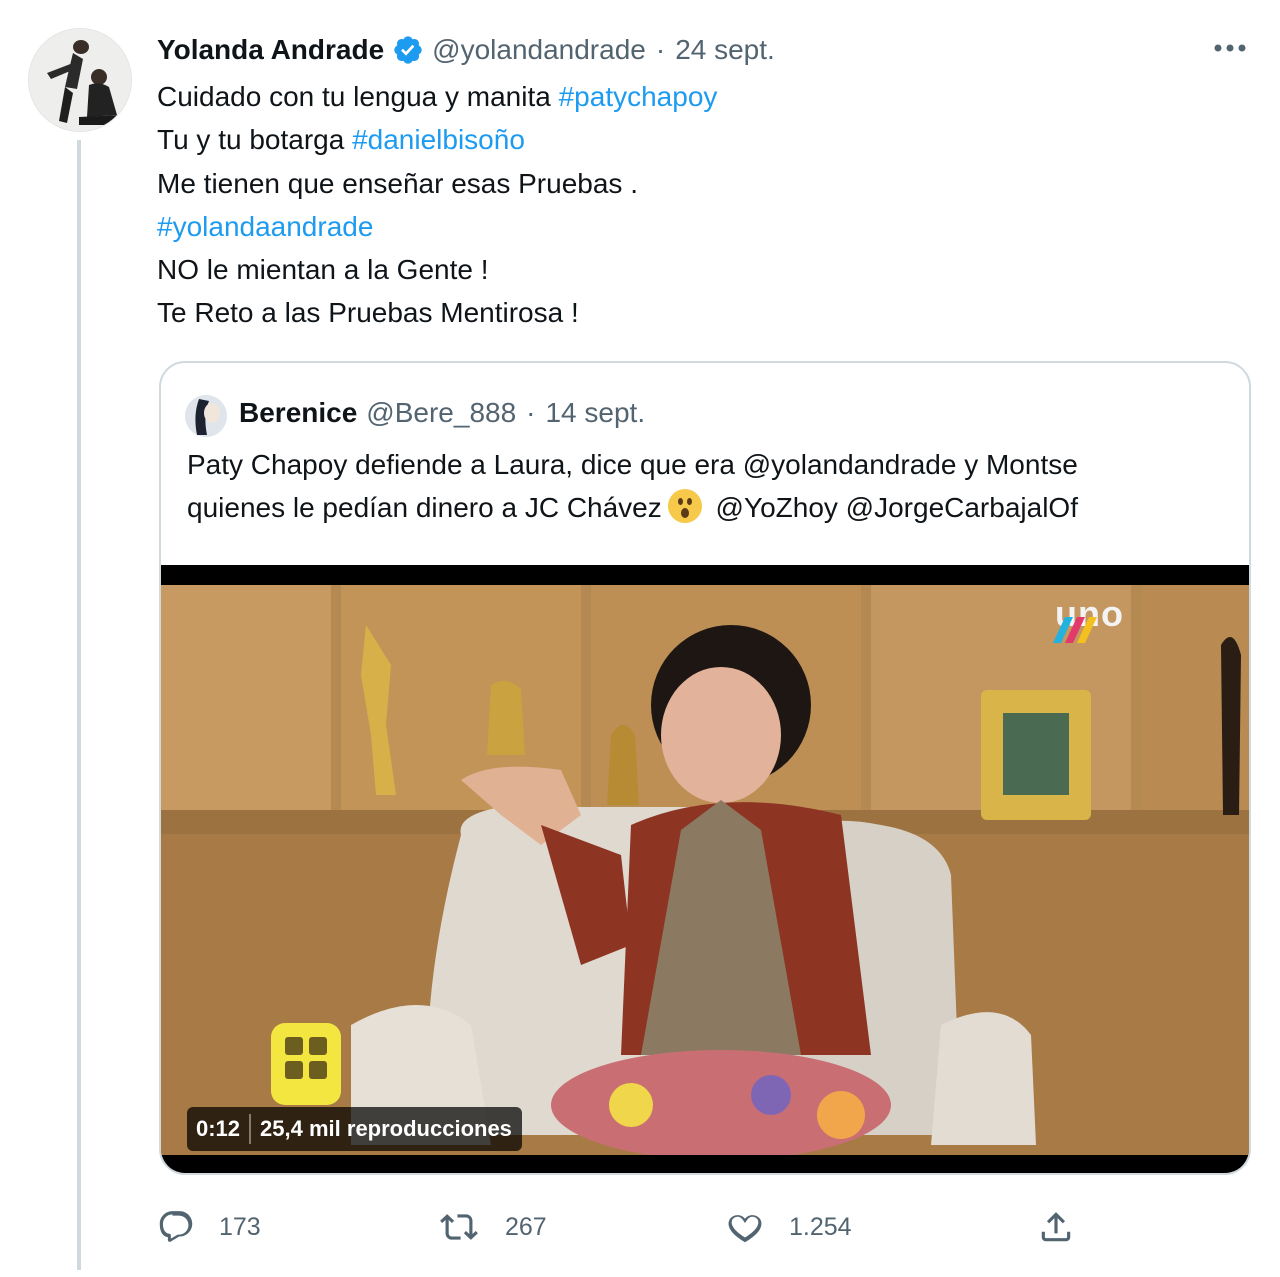  What do you see at coordinates (1230, 48) in the screenshot?
I see `more-icon` at bounding box center [1230, 48].